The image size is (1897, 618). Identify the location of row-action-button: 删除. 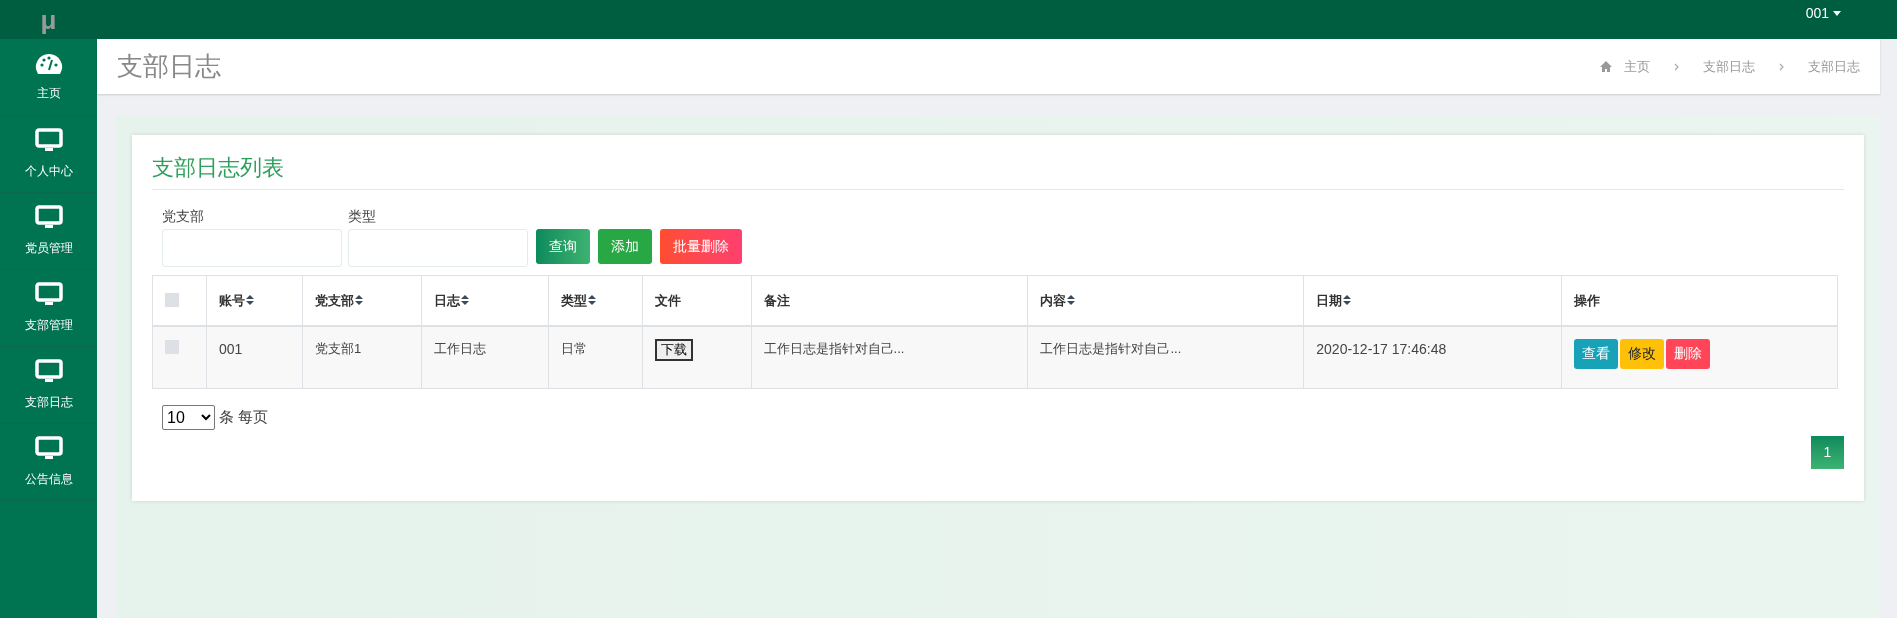
(1688, 353).